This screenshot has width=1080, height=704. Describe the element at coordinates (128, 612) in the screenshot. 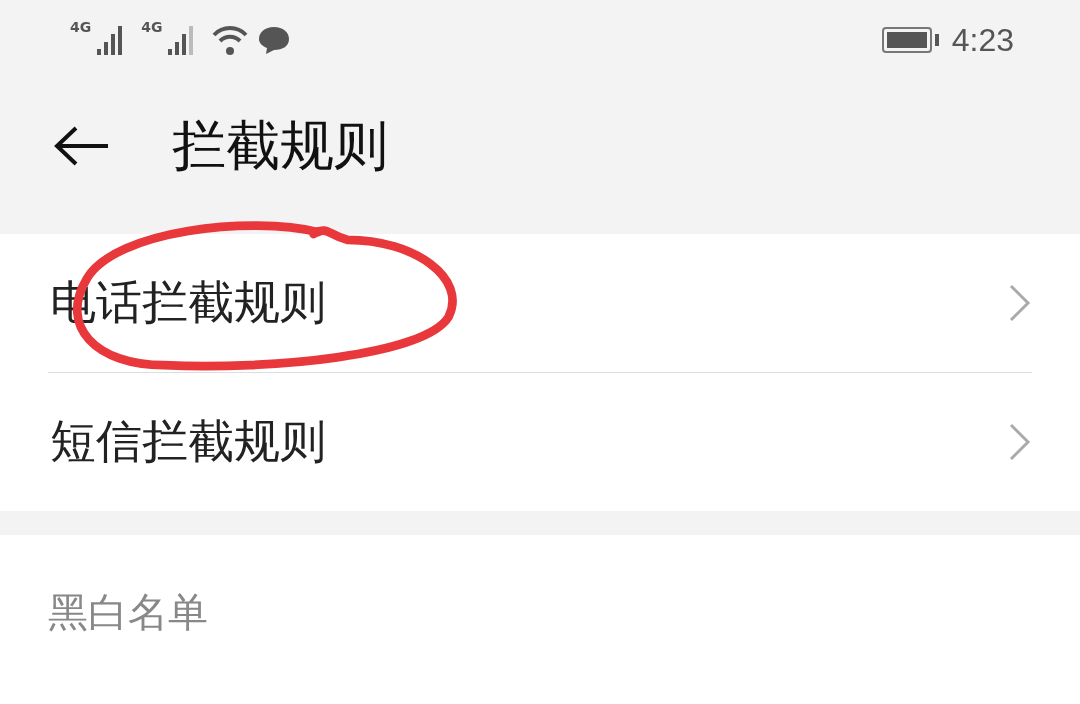

I see `section-heading: 黑白名单` at that location.